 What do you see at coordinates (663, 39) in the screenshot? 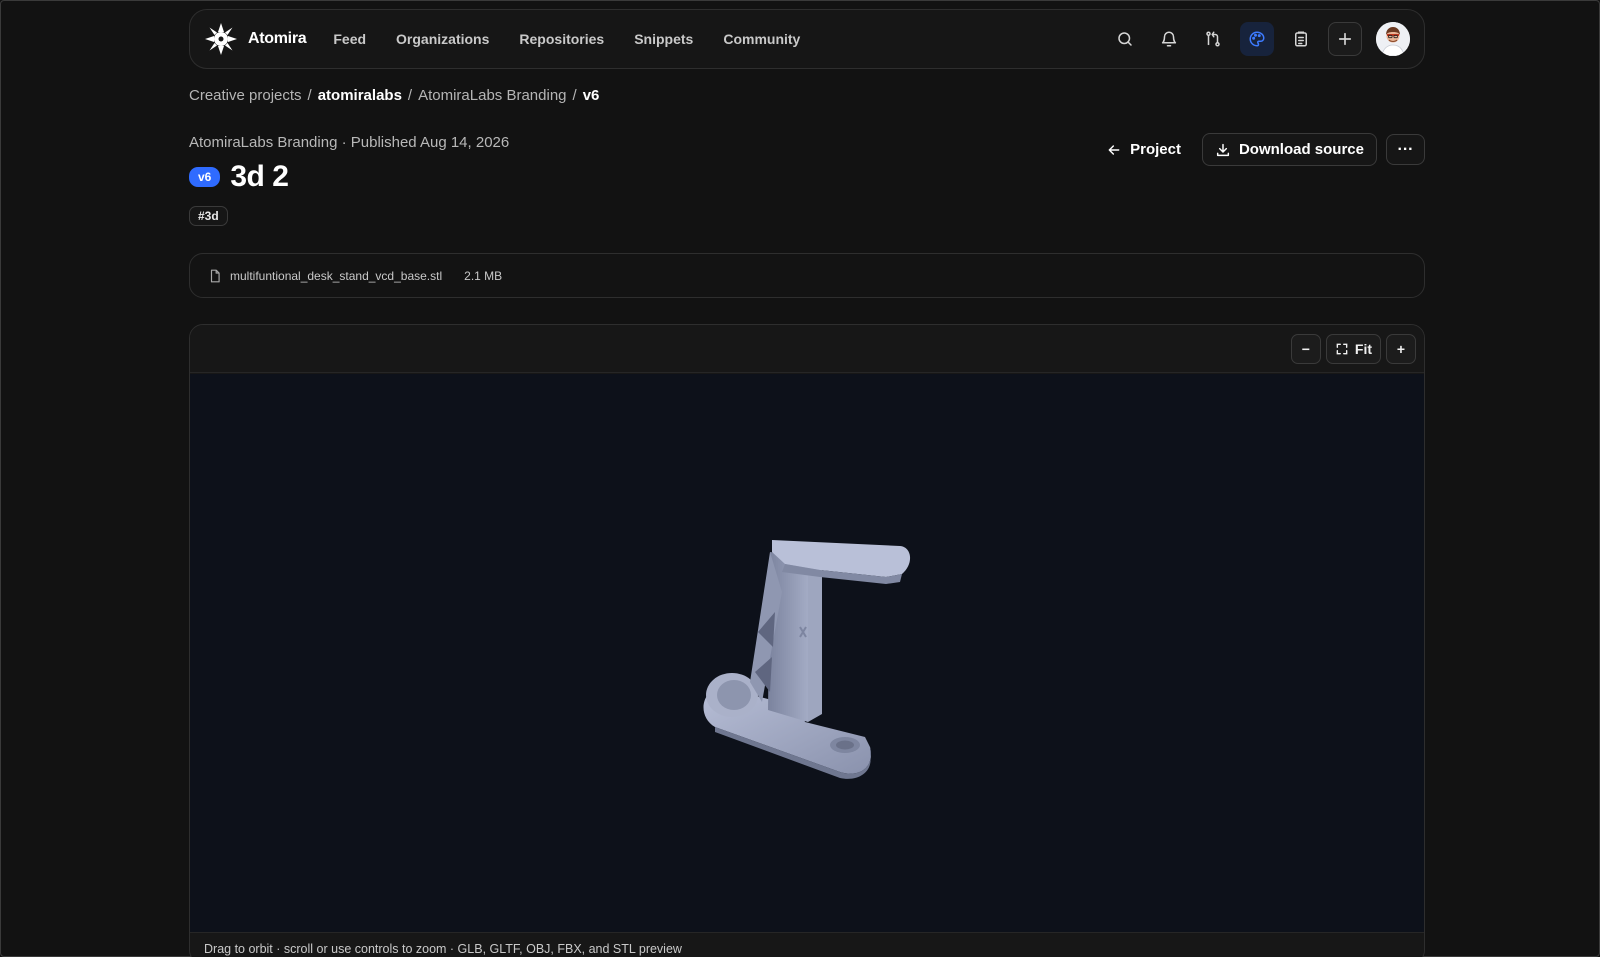
I see `nav-link-snippets: Snippets` at bounding box center [663, 39].